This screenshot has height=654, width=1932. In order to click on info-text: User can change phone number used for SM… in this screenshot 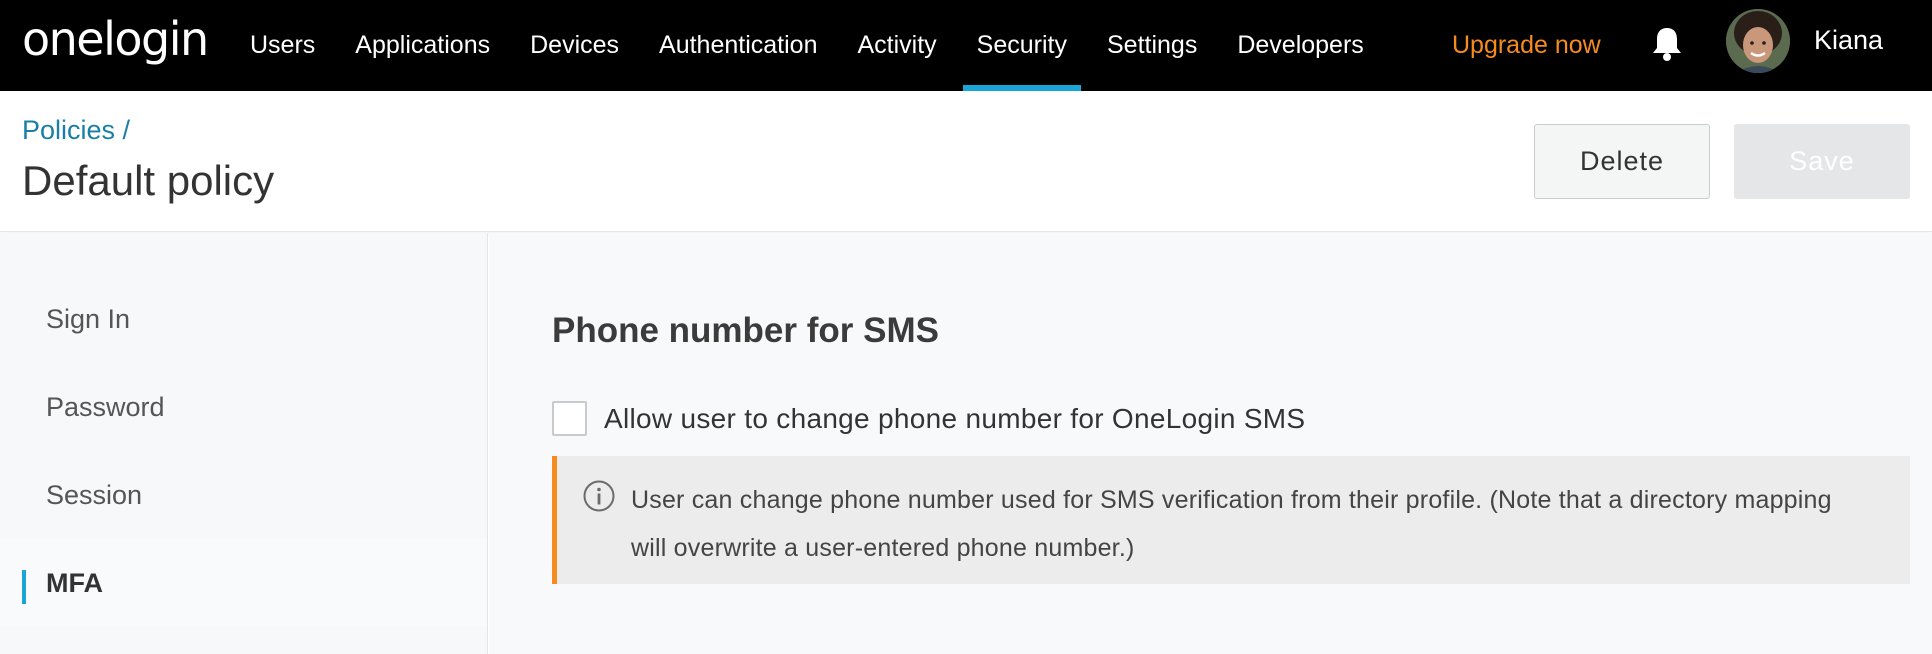, I will do `click(1231, 524)`.